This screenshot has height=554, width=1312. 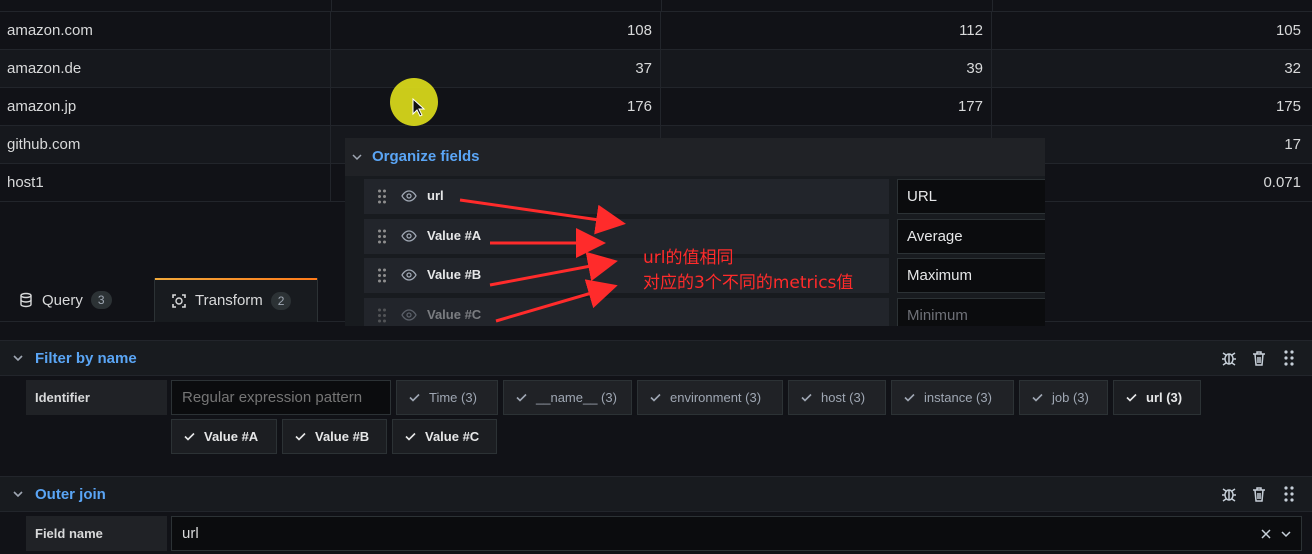 What do you see at coordinates (454, 314) in the screenshot?
I see `field-name: Value #C` at bounding box center [454, 314].